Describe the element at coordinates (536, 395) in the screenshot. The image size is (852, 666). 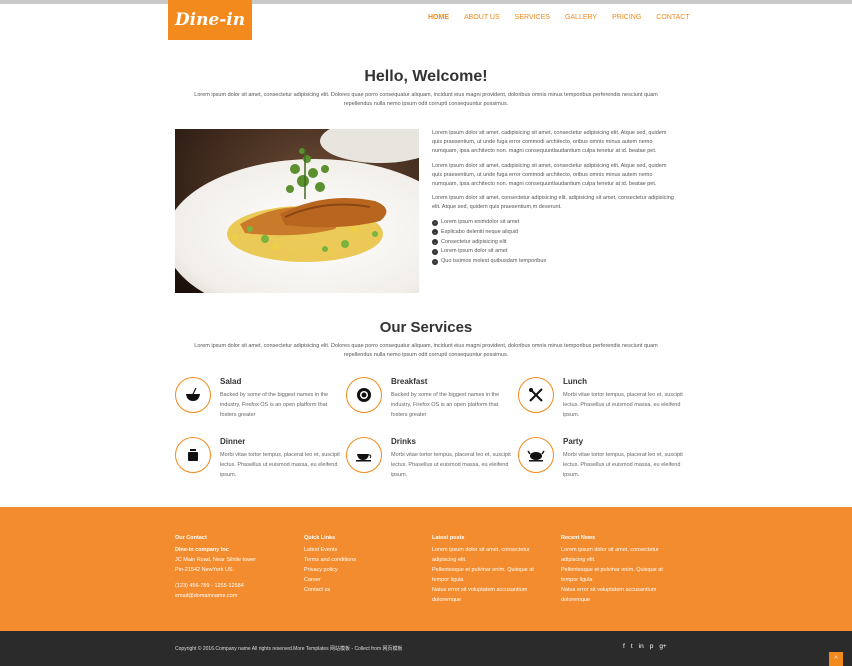
I see `cutlery-icon` at that location.